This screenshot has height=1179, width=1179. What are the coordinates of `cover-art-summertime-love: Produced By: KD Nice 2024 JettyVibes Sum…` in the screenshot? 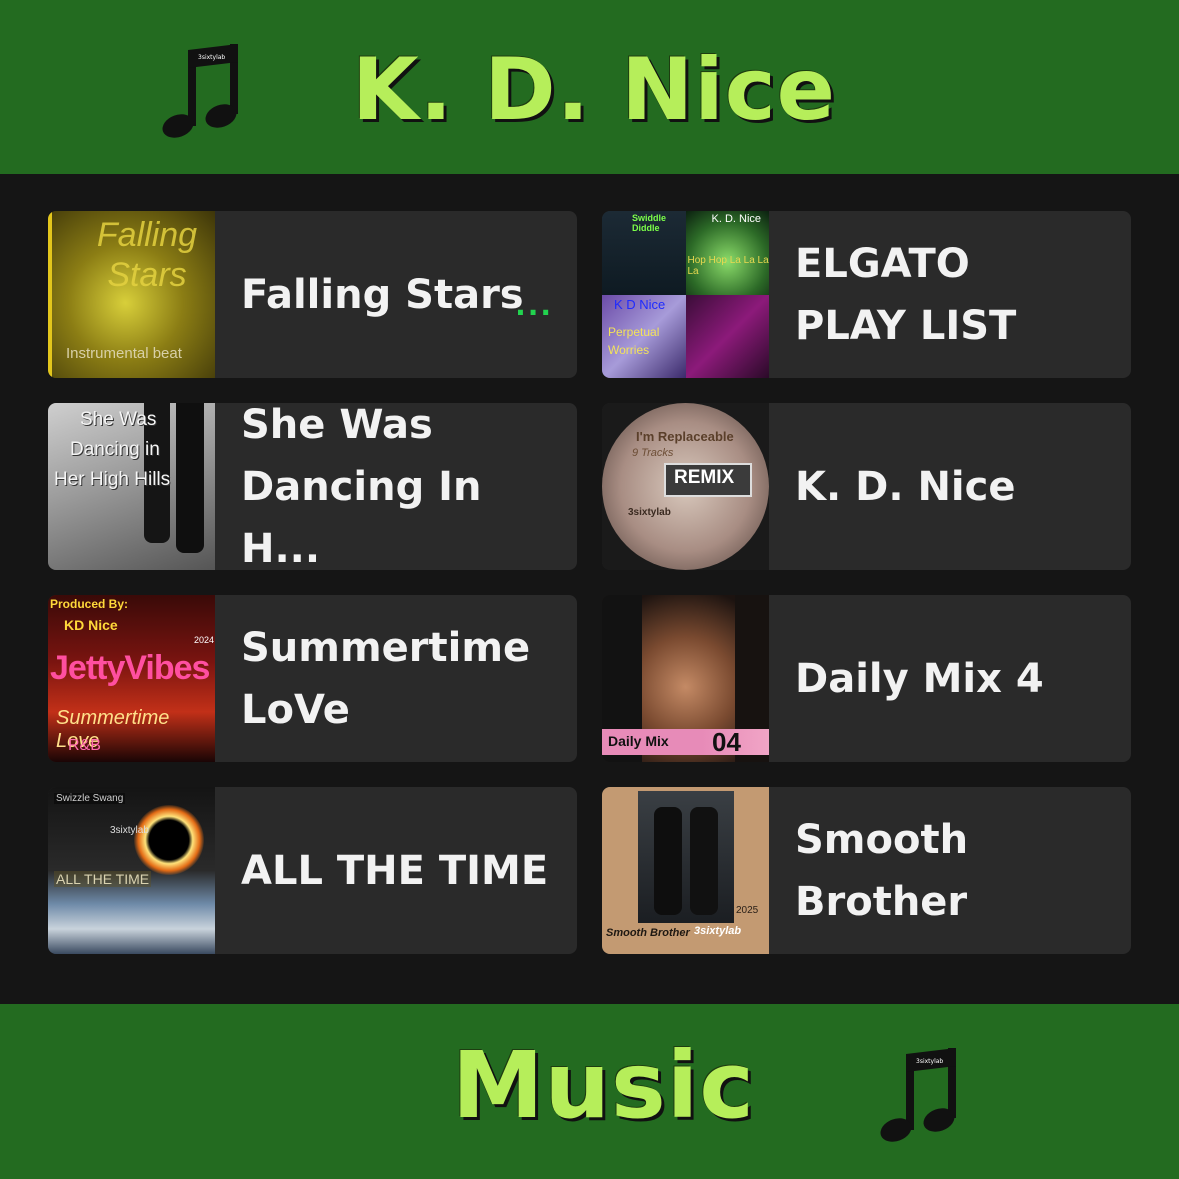 It's located at (131, 678).